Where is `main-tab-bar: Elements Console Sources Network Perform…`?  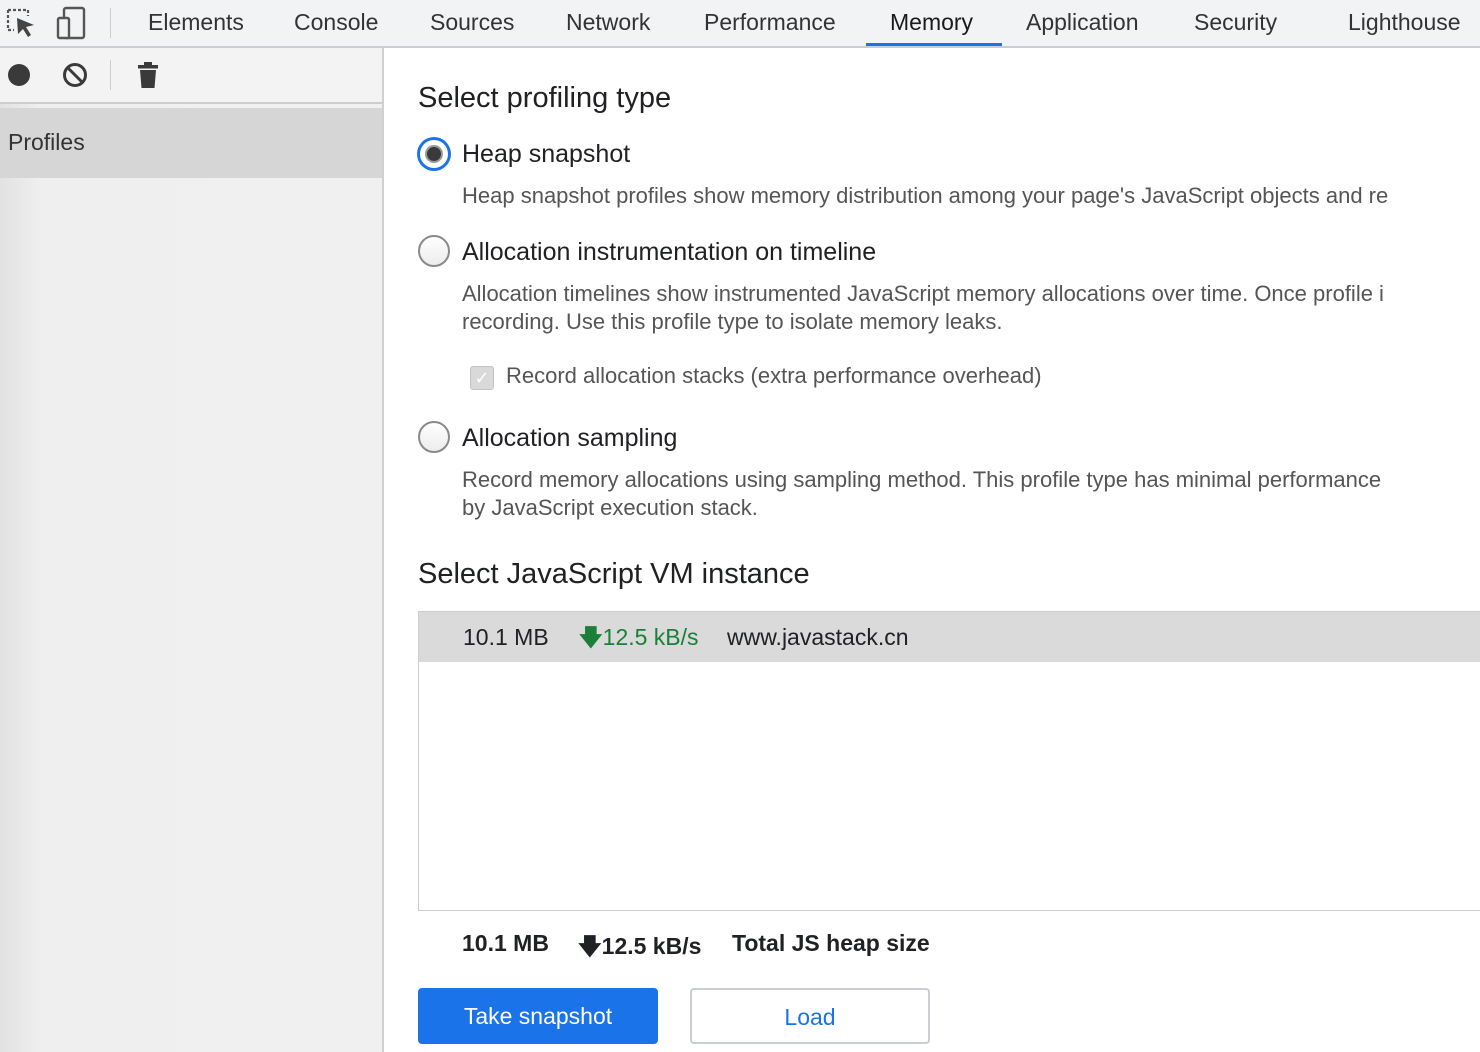 main-tab-bar: Elements Console Sources Network Perform… is located at coordinates (740, 24).